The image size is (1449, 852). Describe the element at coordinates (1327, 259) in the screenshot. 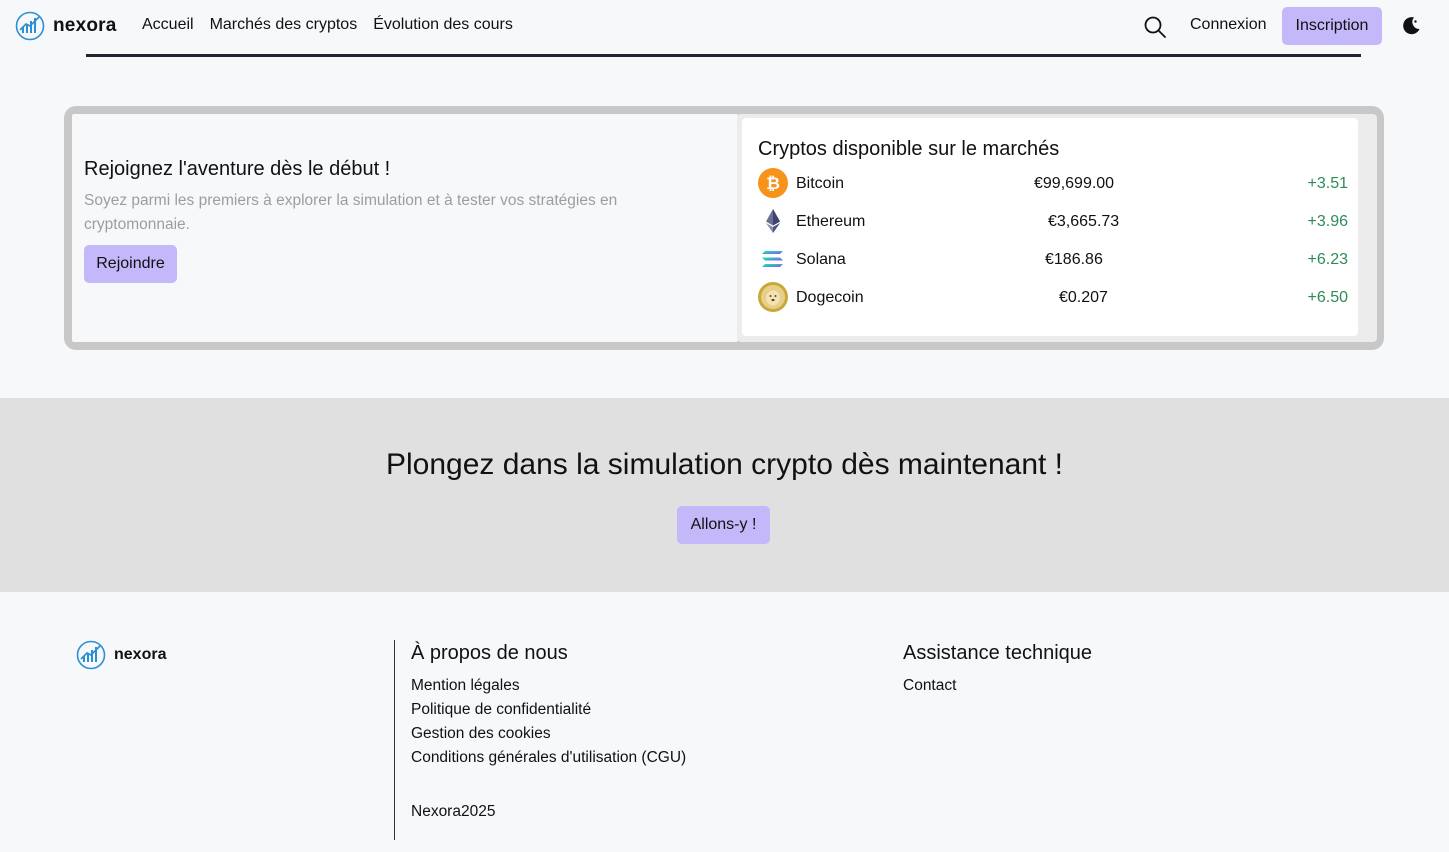

I see `crypto-change: +6.23` at that location.